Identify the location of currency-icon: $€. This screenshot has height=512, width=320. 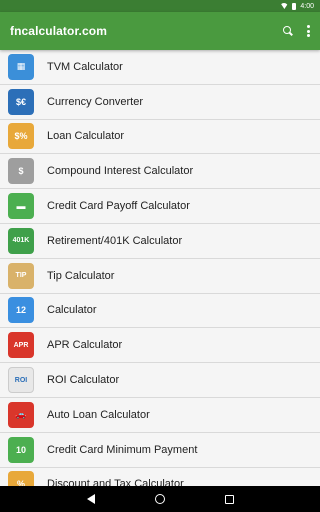
(21, 101).